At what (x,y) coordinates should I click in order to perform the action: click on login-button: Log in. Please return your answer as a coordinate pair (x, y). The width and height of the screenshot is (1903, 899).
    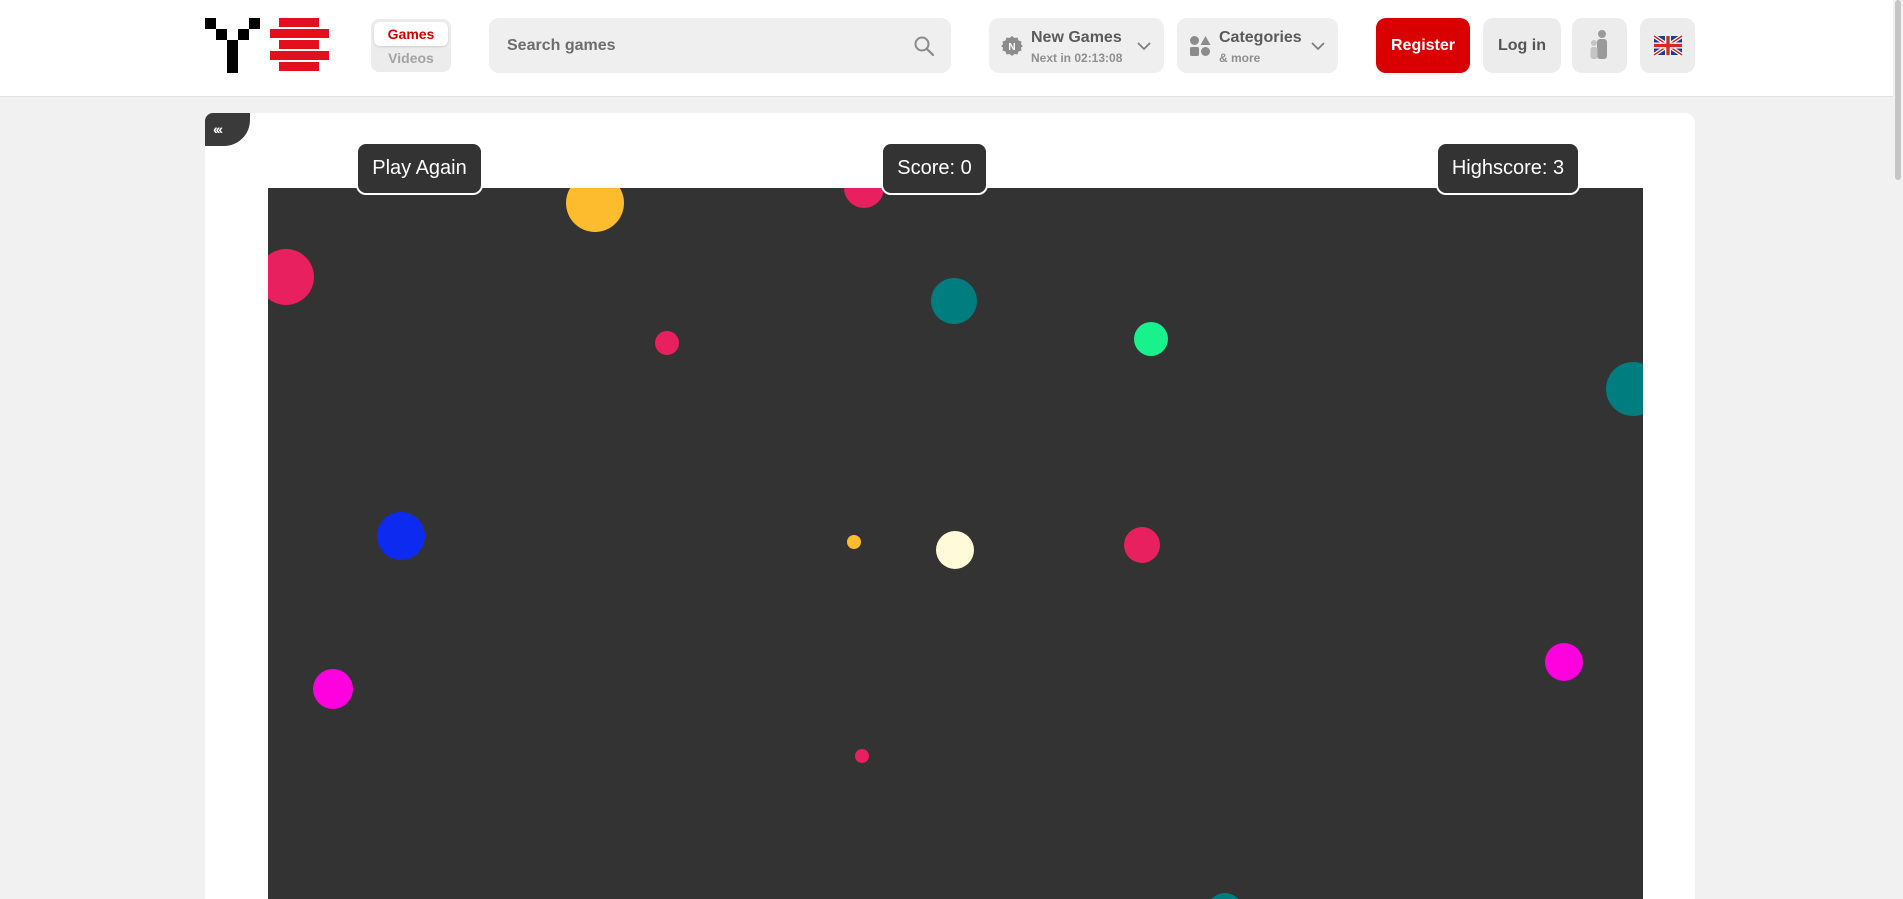
    Looking at the image, I should click on (1522, 45).